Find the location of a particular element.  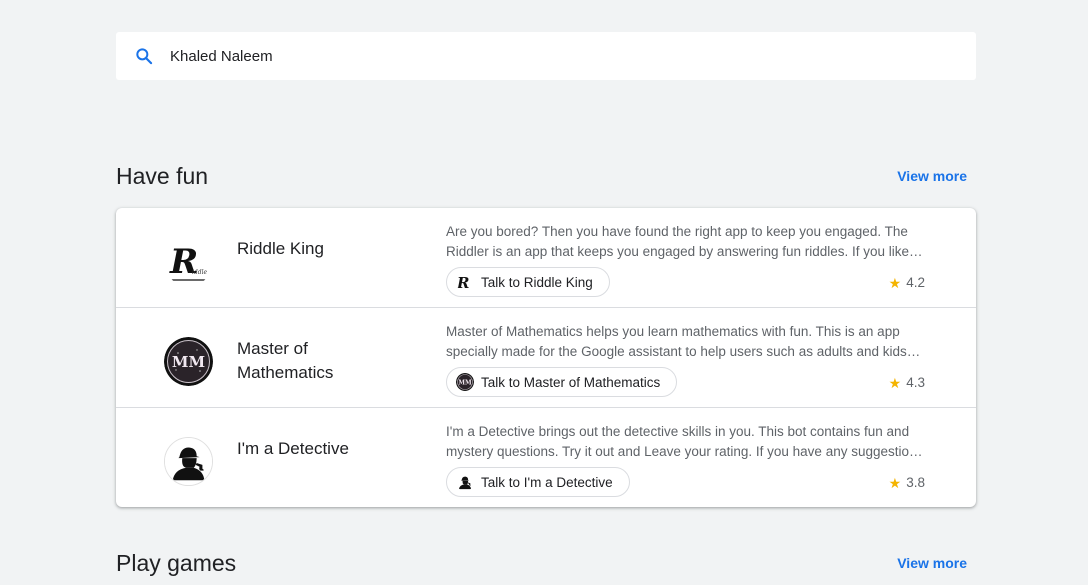

riddle-king-logo-icon: R iddle is located at coordinates (188, 261).